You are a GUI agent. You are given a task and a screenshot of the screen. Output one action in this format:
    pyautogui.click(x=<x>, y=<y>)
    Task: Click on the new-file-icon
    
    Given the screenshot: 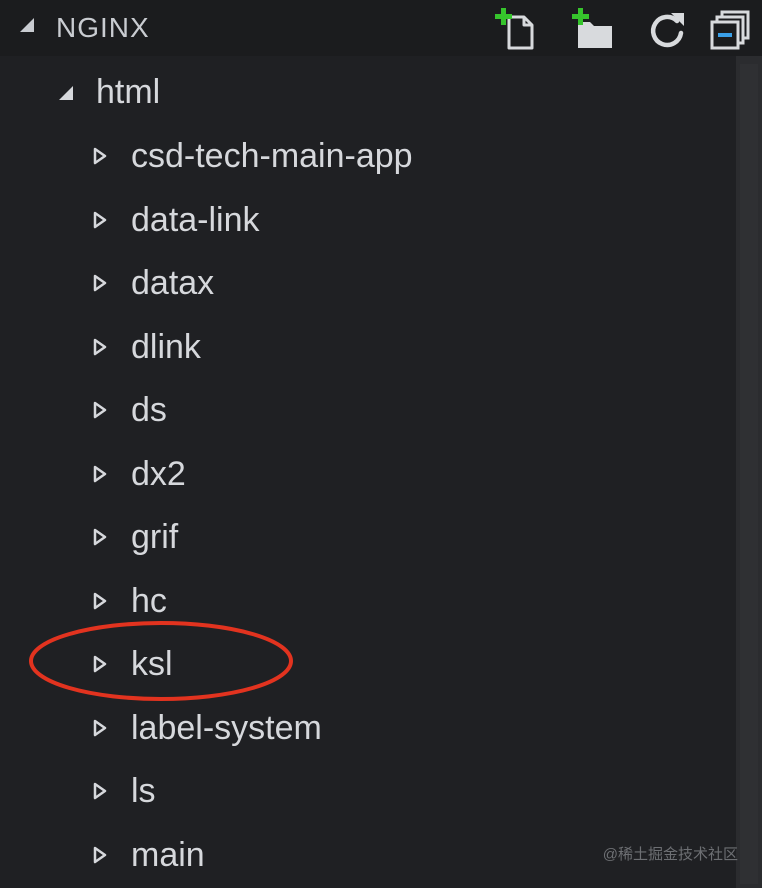 What is the action you would take?
    pyautogui.click(x=514, y=29)
    